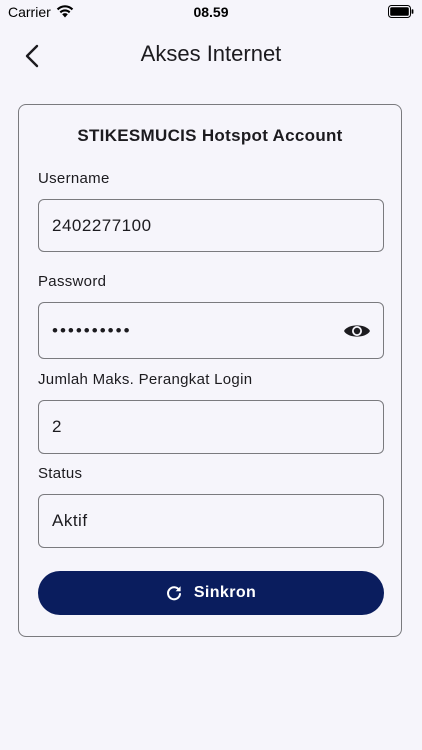  Describe the element at coordinates (57, 426) in the screenshot. I see `max-devices-value: 2` at that location.